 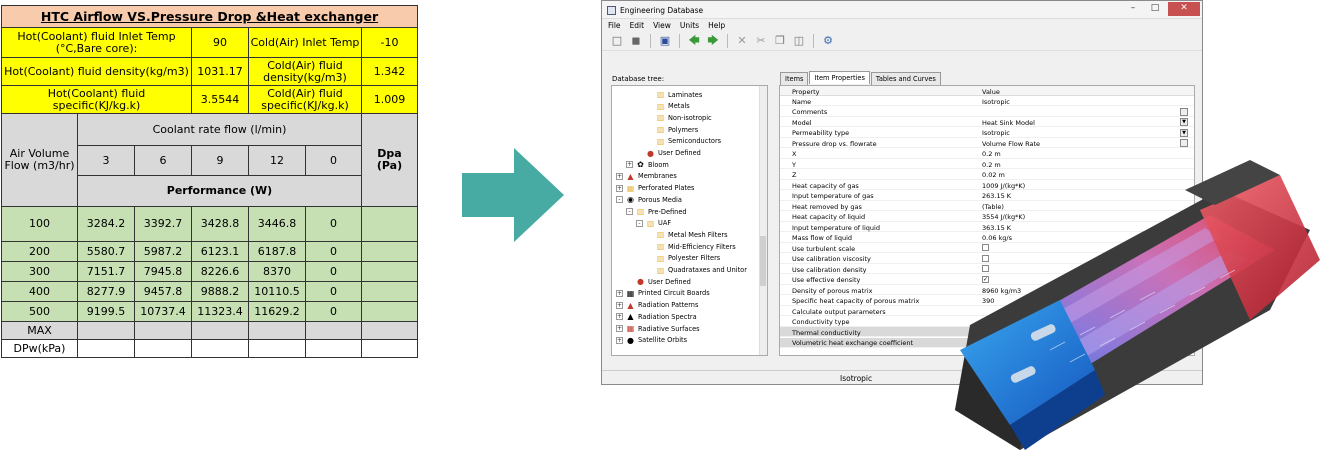 What do you see at coordinates (763, 261) in the screenshot?
I see `tree-scrollbar-thumb` at bounding box center [763, 261].